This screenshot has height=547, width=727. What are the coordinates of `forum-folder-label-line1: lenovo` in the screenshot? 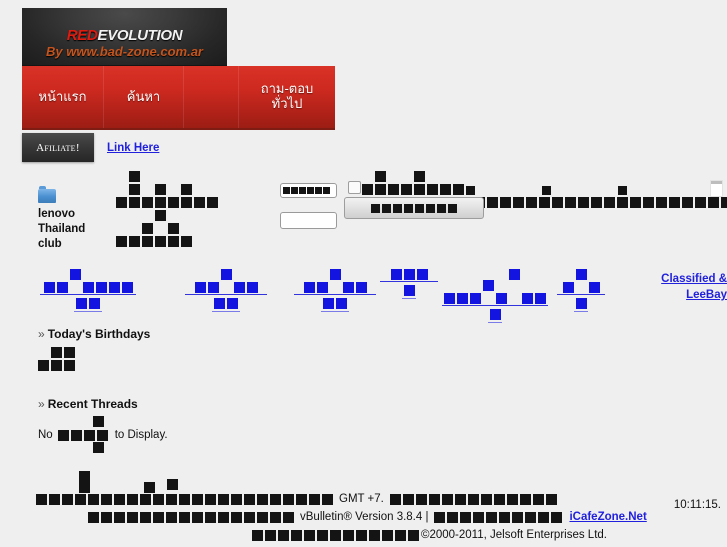 It's located at (57, 214).